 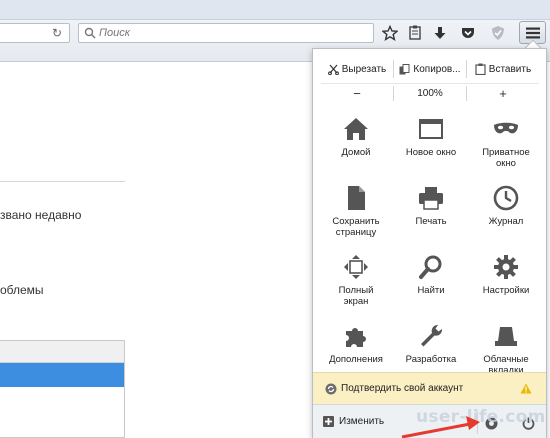 What do you see at coordinates (356, 143) in the screenshot?
I see `home-button: Домой` at bounding box center [356, 143].